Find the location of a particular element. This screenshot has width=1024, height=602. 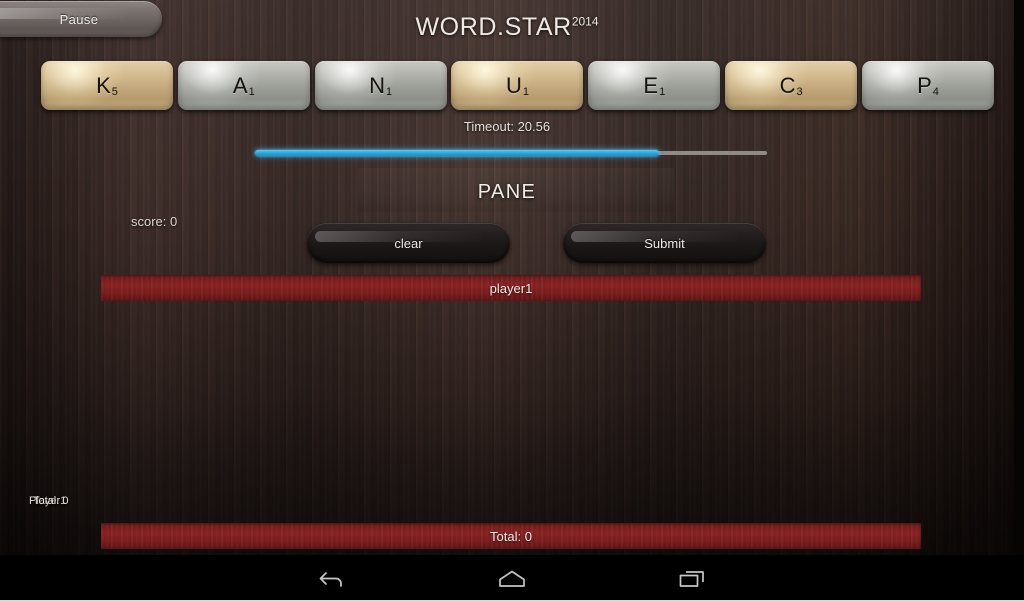

recent-apps-button is located at coordinates (692, 579).